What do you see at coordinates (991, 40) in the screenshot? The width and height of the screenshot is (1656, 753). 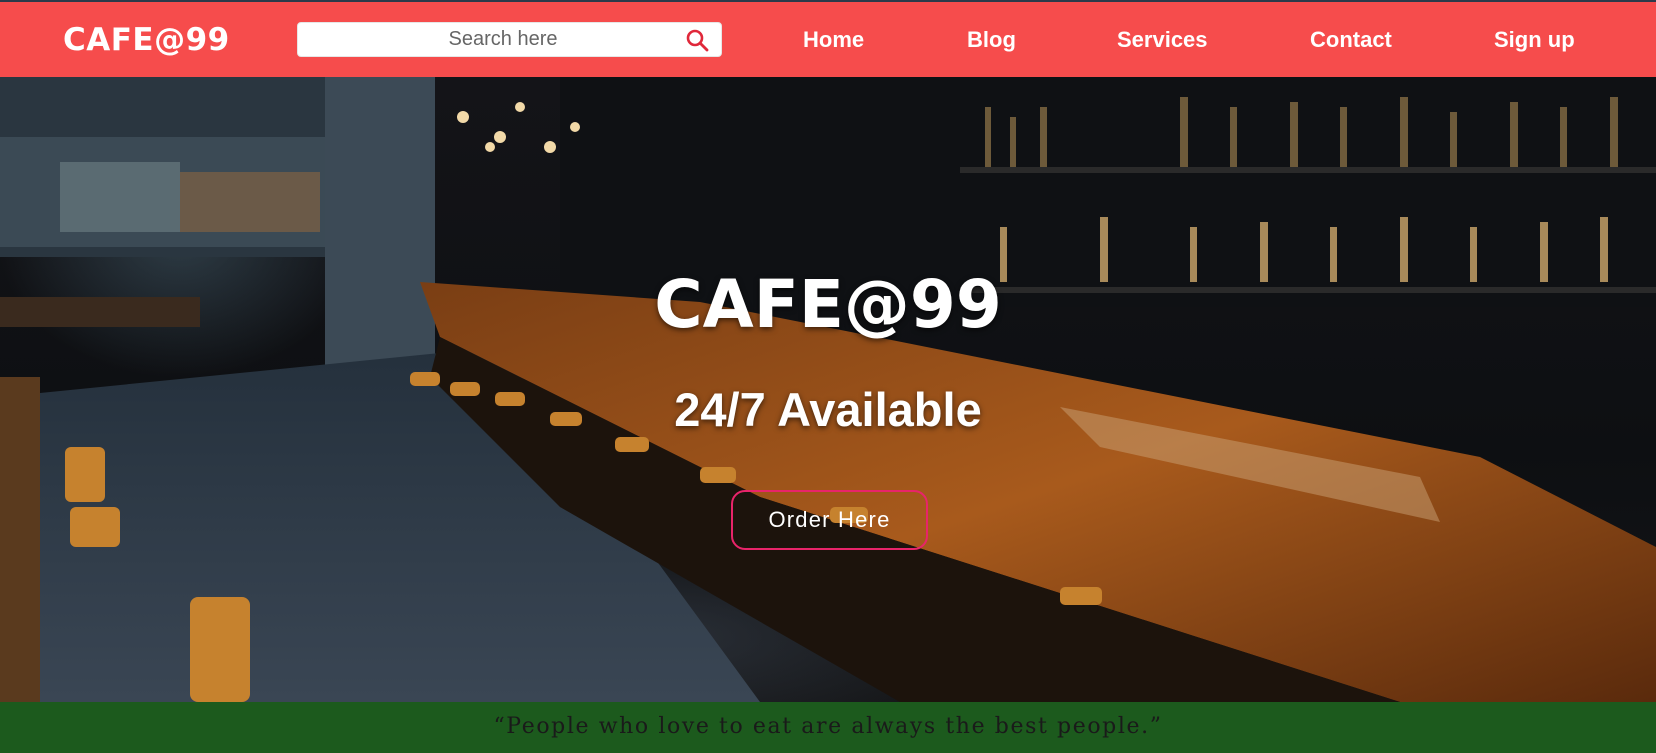 I see `nav-blog-link: Blog` at bounding box center [991, 40].